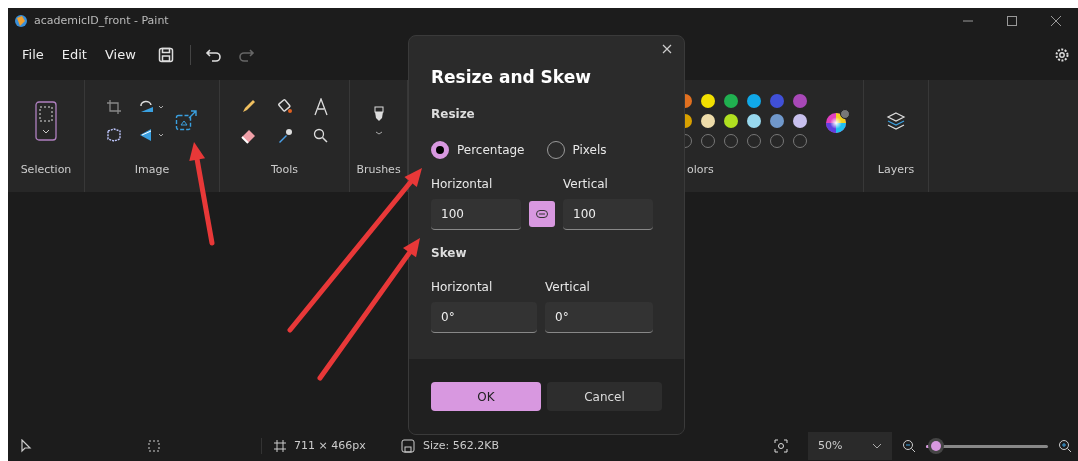  I want to click on window-title: academicID_front - Paint, so click(101, 20).